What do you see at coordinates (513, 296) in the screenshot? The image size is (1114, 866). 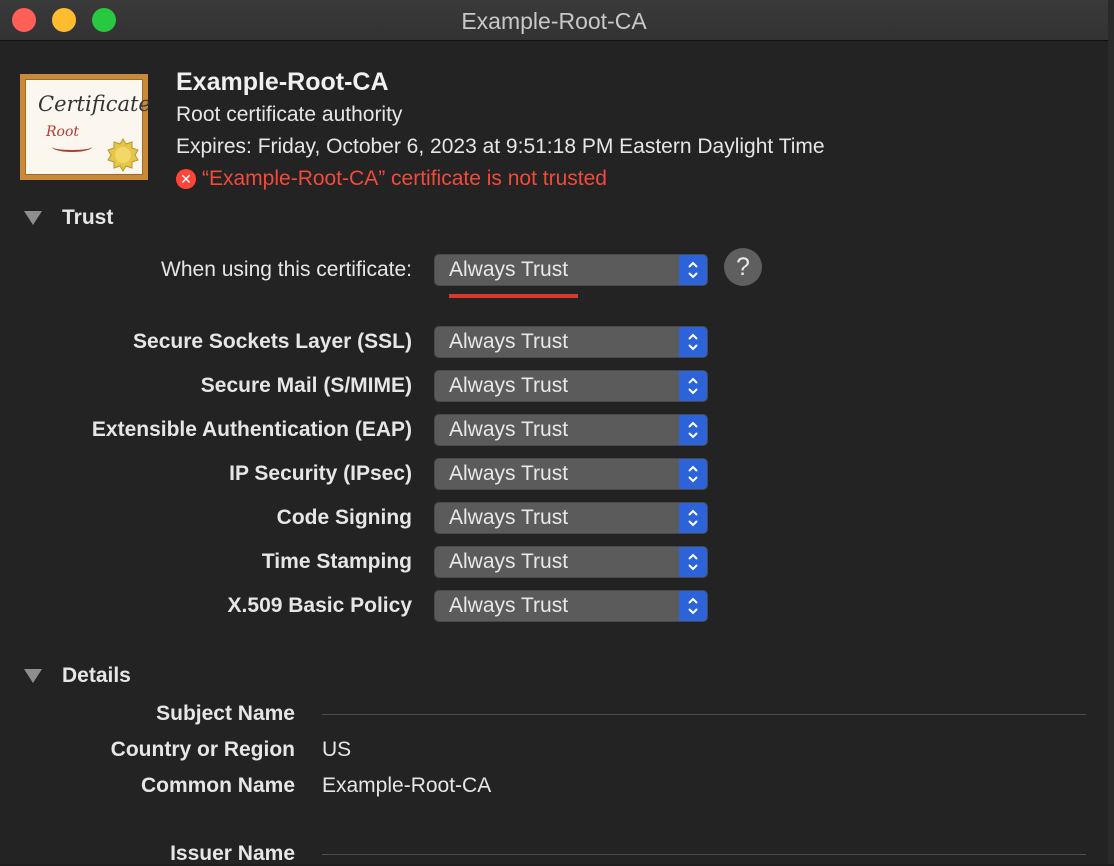 I see `annotation-underline` at bounding box center [513, 296].